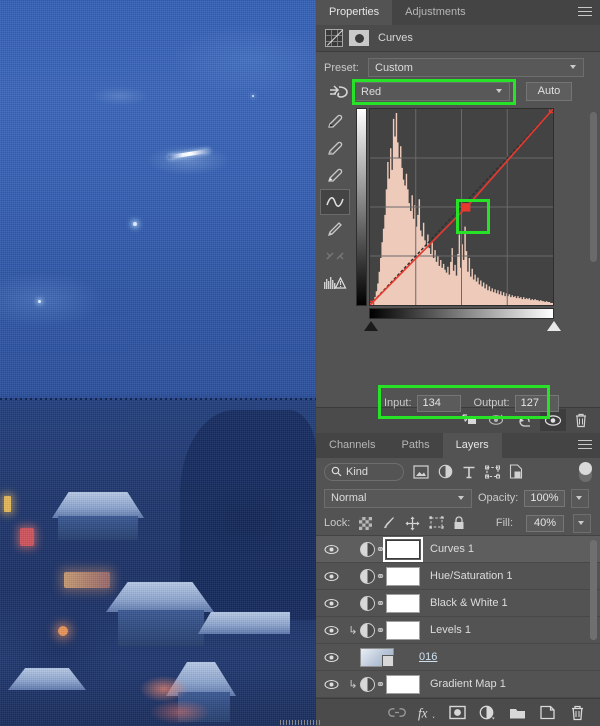 The width and height of the screenshot is (600, 726). I want to click on lock-image-pixels-icon, so click(388, 523).